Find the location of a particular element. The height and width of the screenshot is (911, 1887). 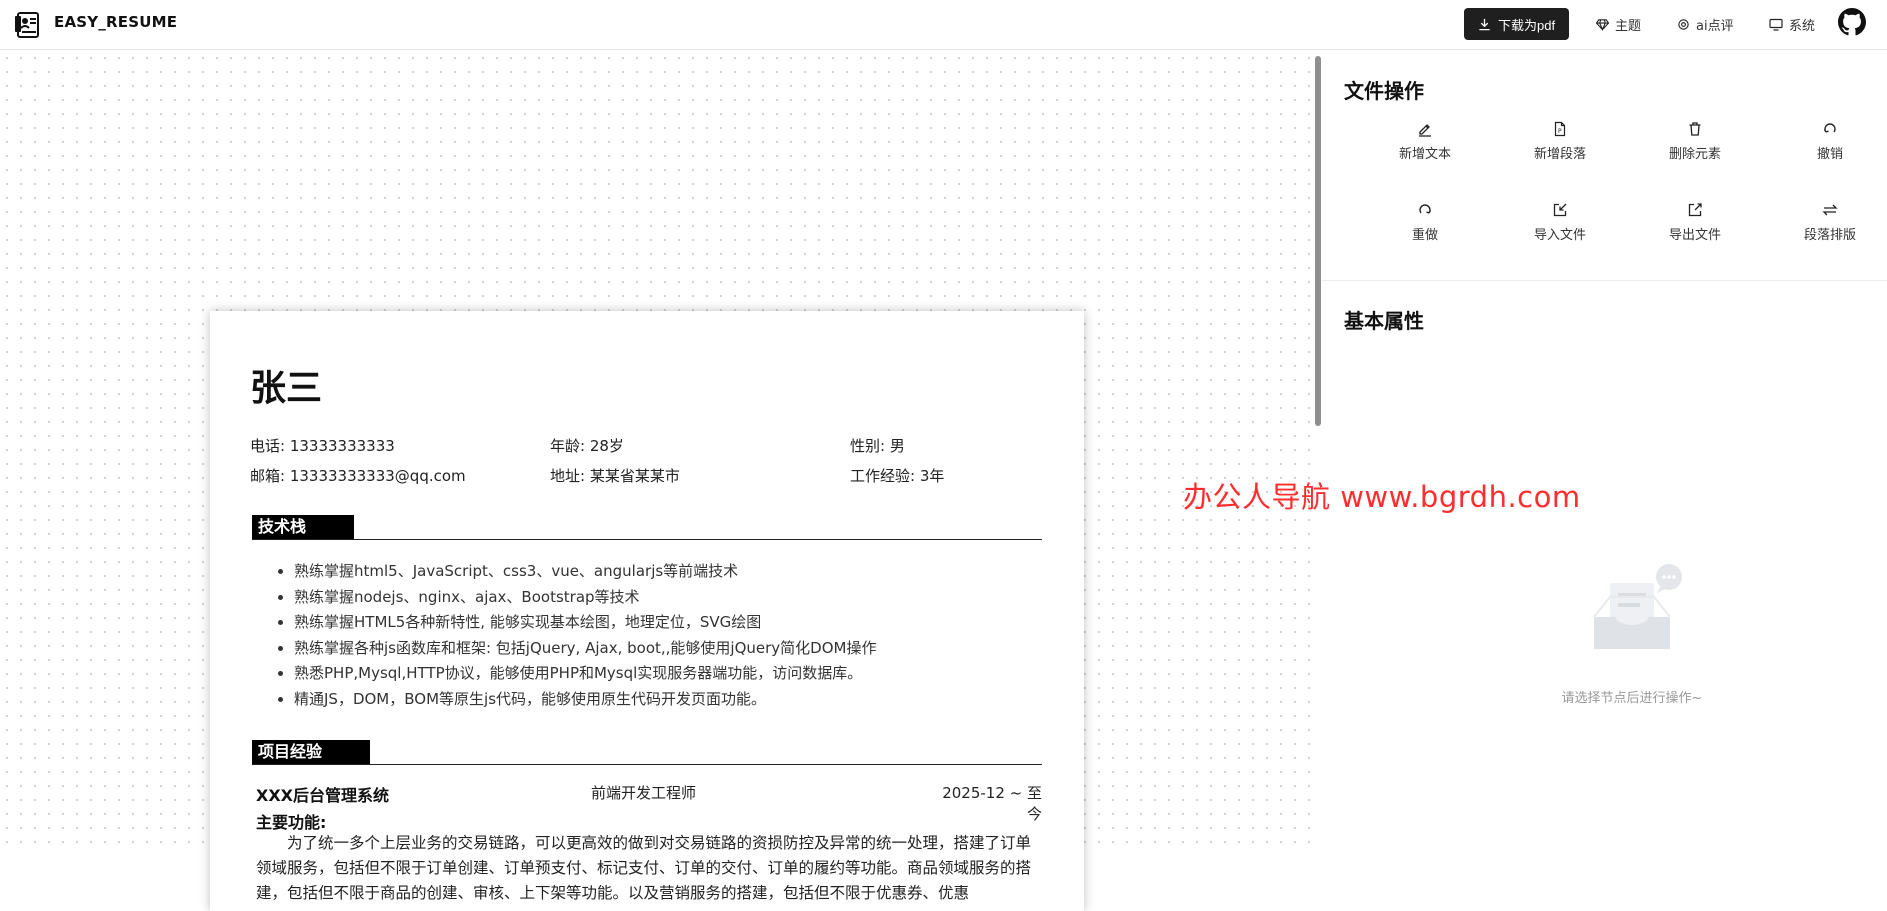

info-address: 地址: 某某省某某市 is located at coordinates (615, 475).